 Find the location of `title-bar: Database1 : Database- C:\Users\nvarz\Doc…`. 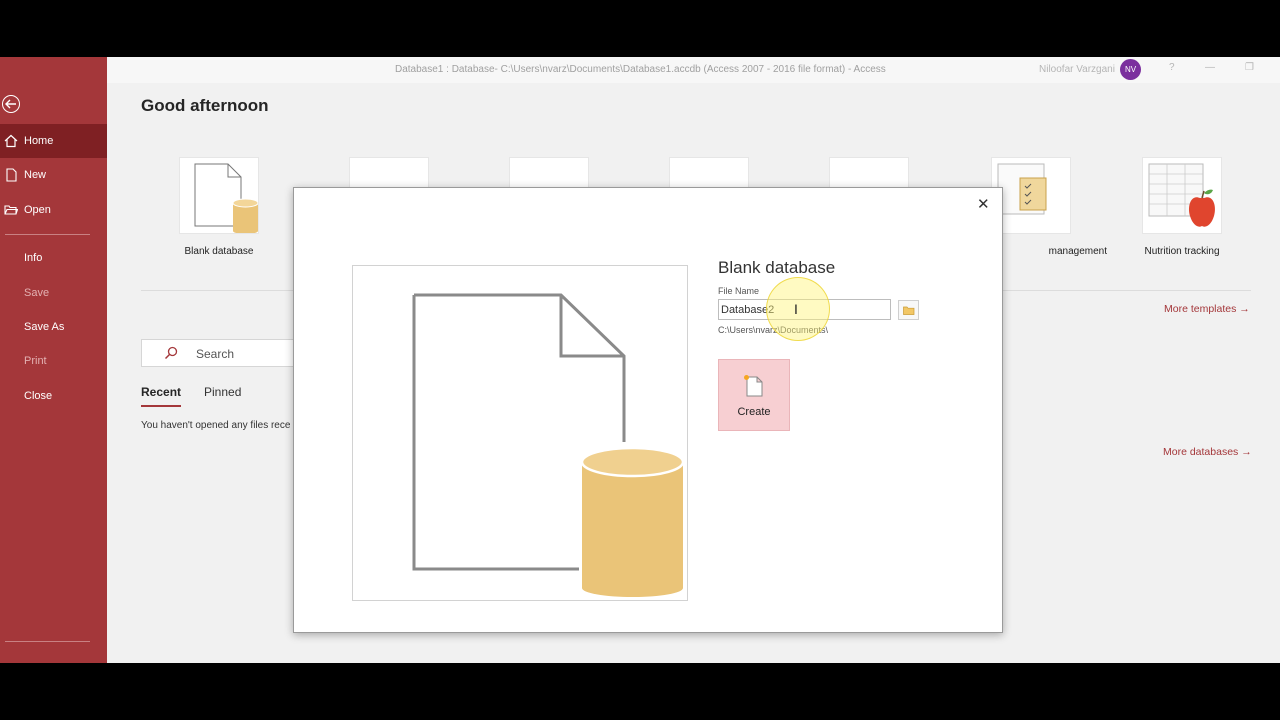

title-bar: Database1 : Database- C:\Users\nvarz\Doc… is located at coordinates (693, 70).